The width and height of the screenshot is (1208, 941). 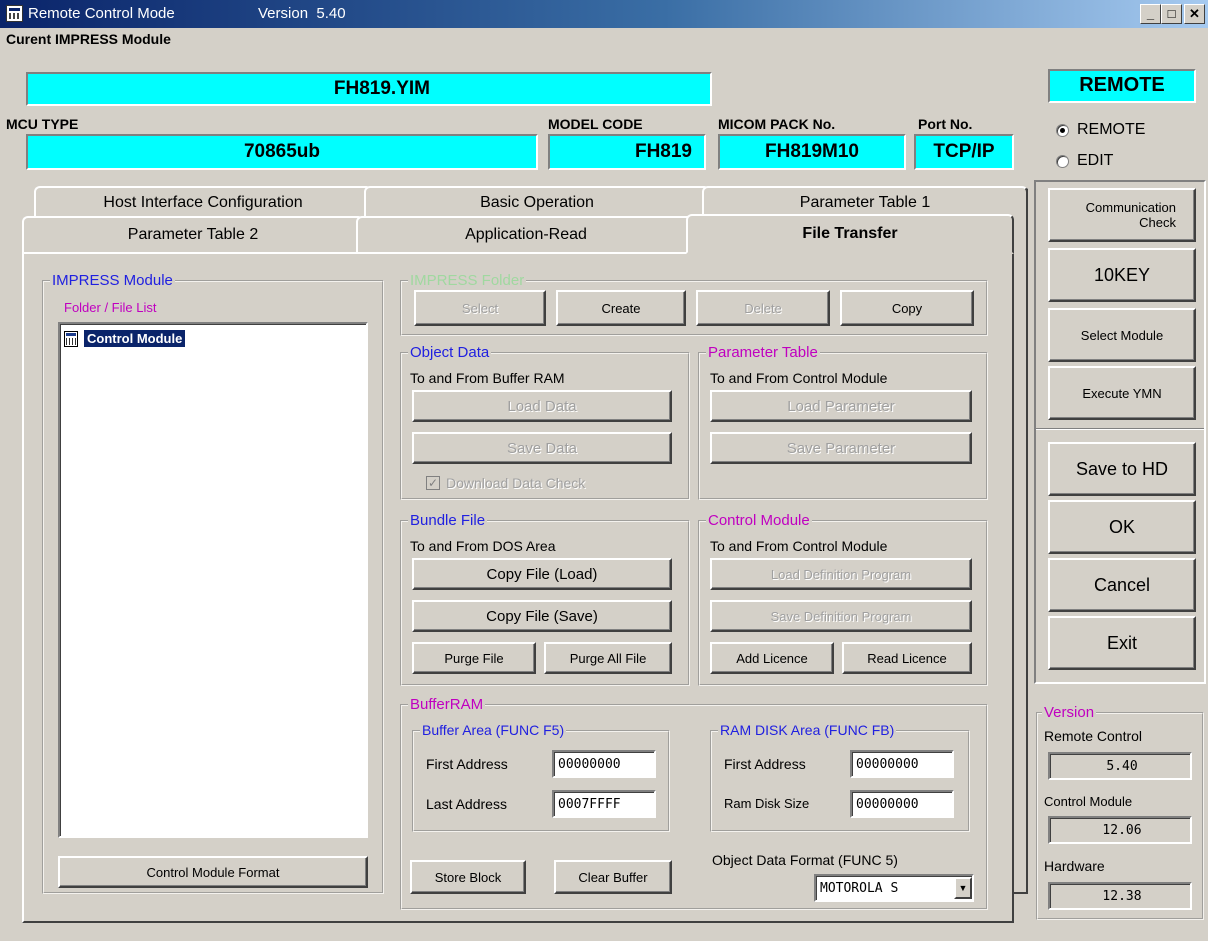 What do you see at coordinates (1120, 896) in the screenshot?
I see `hardware-version-value: 12.38` at bounding box center [1120, 896].